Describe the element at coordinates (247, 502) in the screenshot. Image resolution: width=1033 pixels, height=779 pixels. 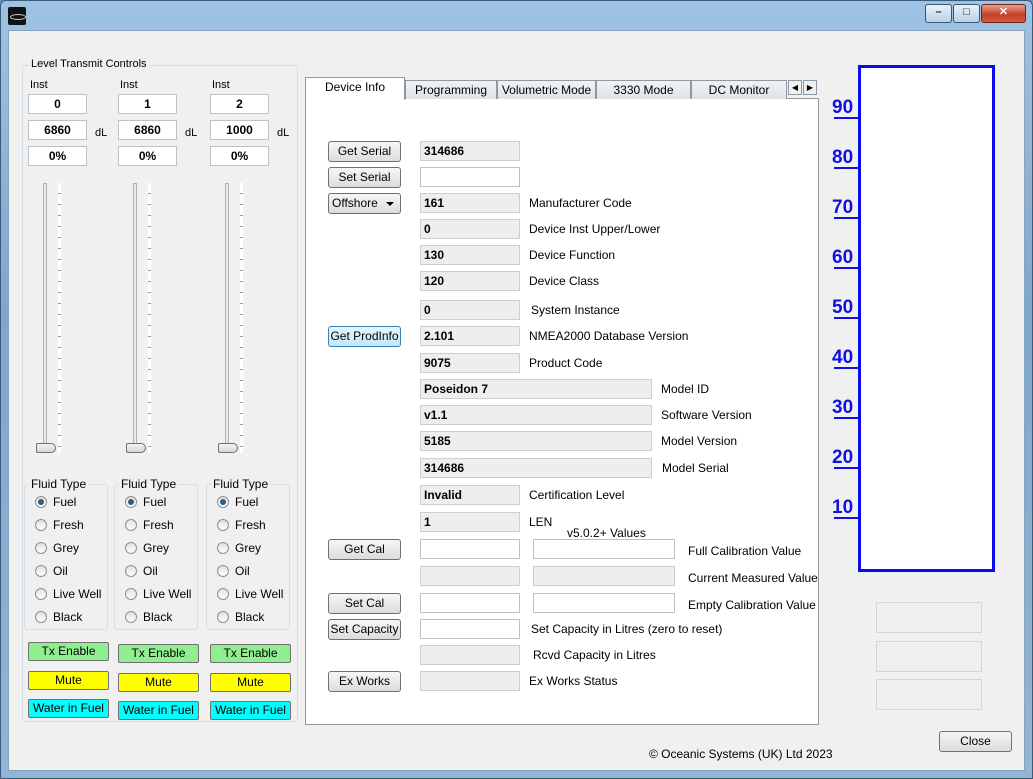
I see `radio-label: Fuel` at that location.